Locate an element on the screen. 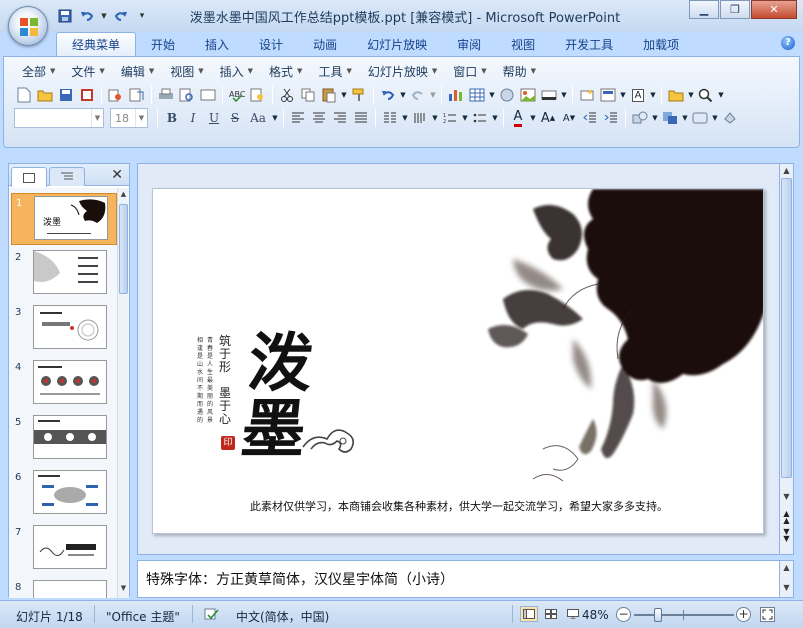 This screenshot has width=803, height=628. table-dropdown-icon: ▼ is located at coordinates (492, 95).